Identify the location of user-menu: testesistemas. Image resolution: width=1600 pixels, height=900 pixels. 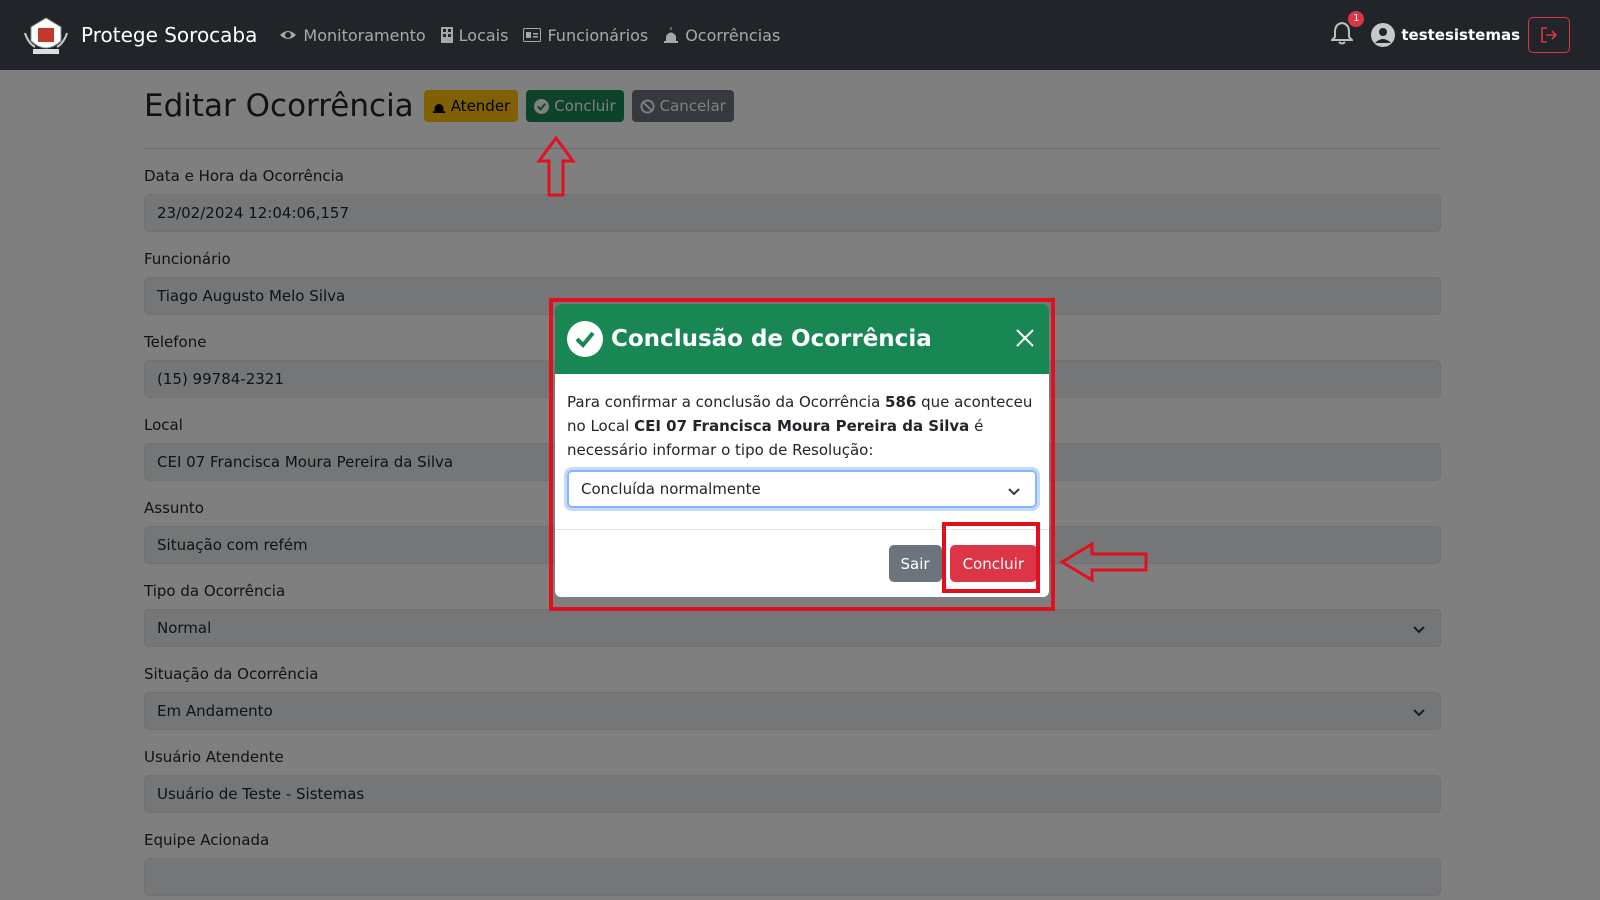
(1445, 35).